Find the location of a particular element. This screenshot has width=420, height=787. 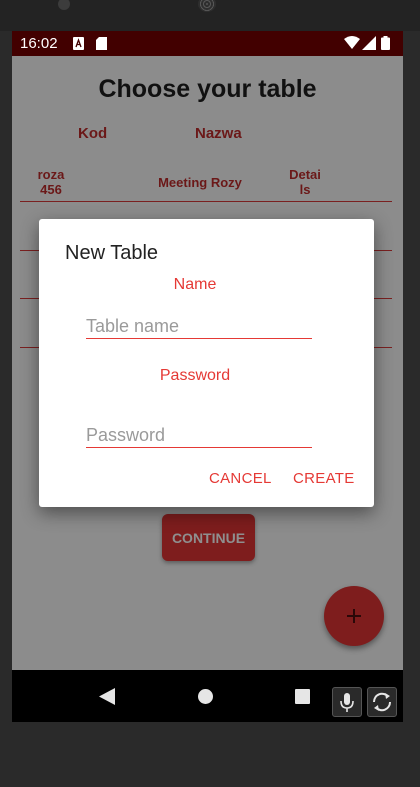

recents-icon is located at coordinates (302, 696).